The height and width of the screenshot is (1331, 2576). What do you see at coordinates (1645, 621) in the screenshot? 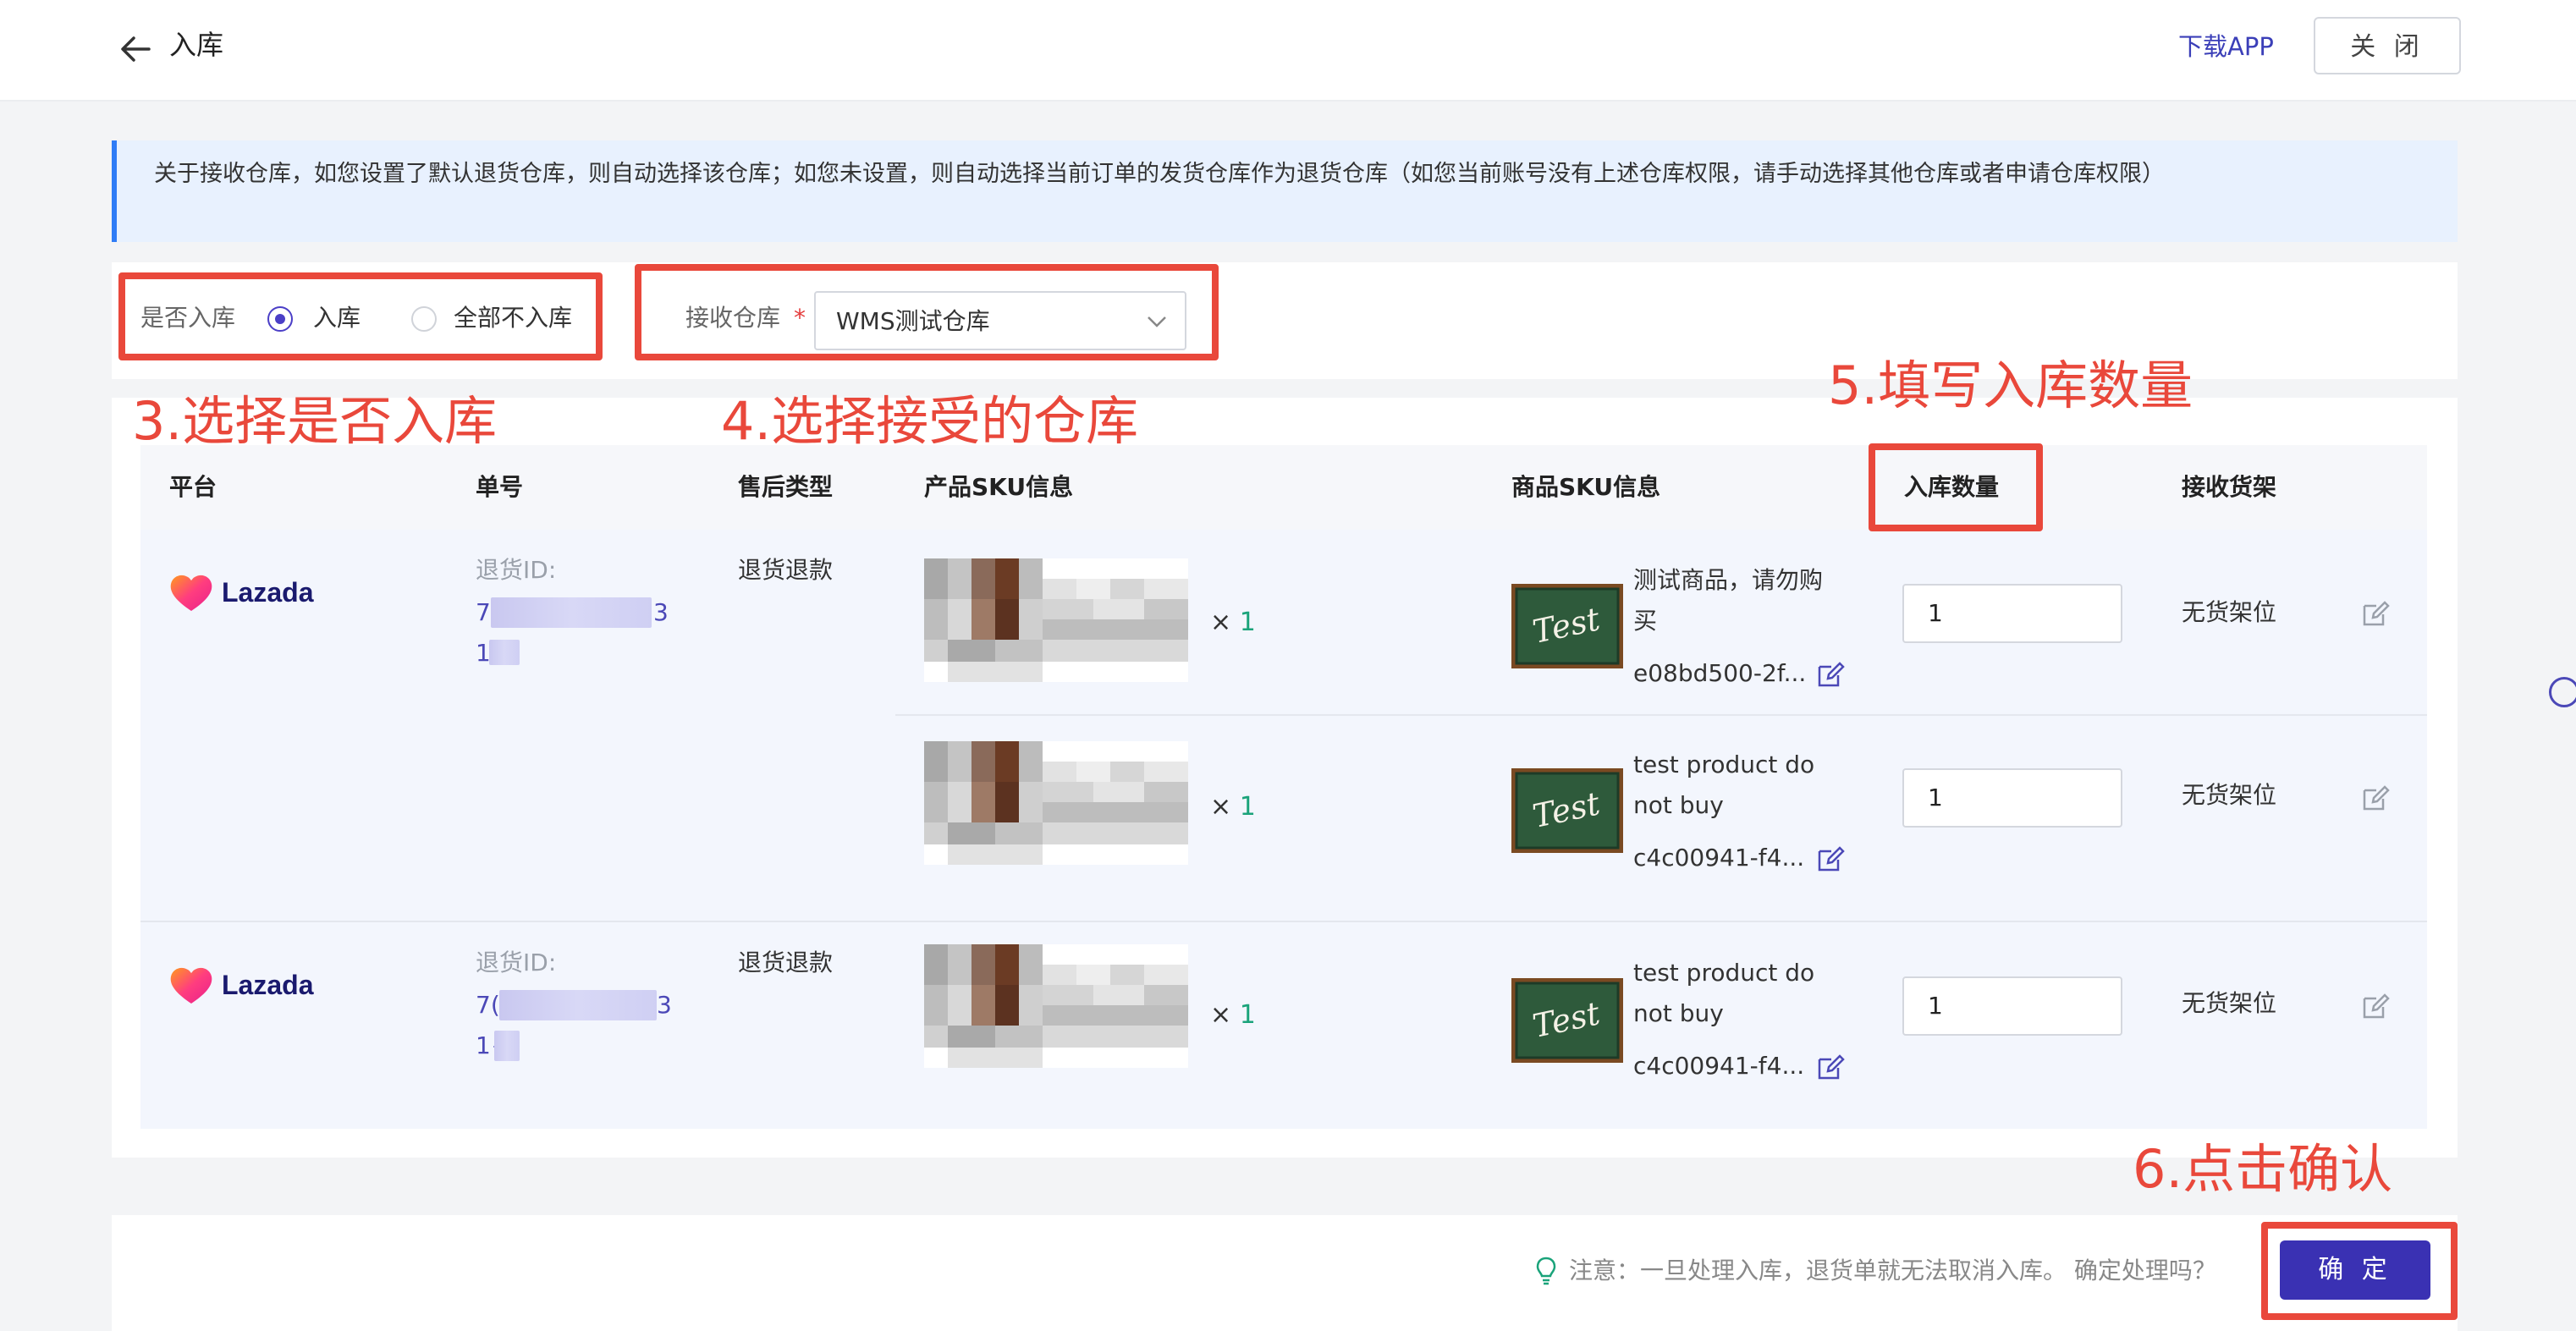
I see `product-name-cont: 买` at bounding box center [1645, 621].